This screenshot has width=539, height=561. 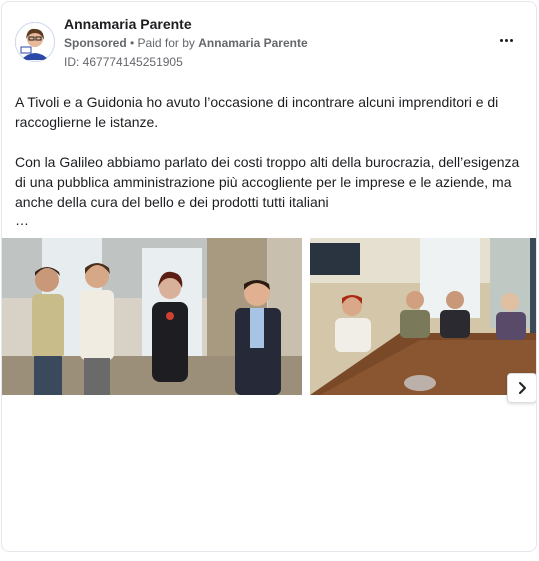 I want to click on more-options-button, so click(x=506, y=40).